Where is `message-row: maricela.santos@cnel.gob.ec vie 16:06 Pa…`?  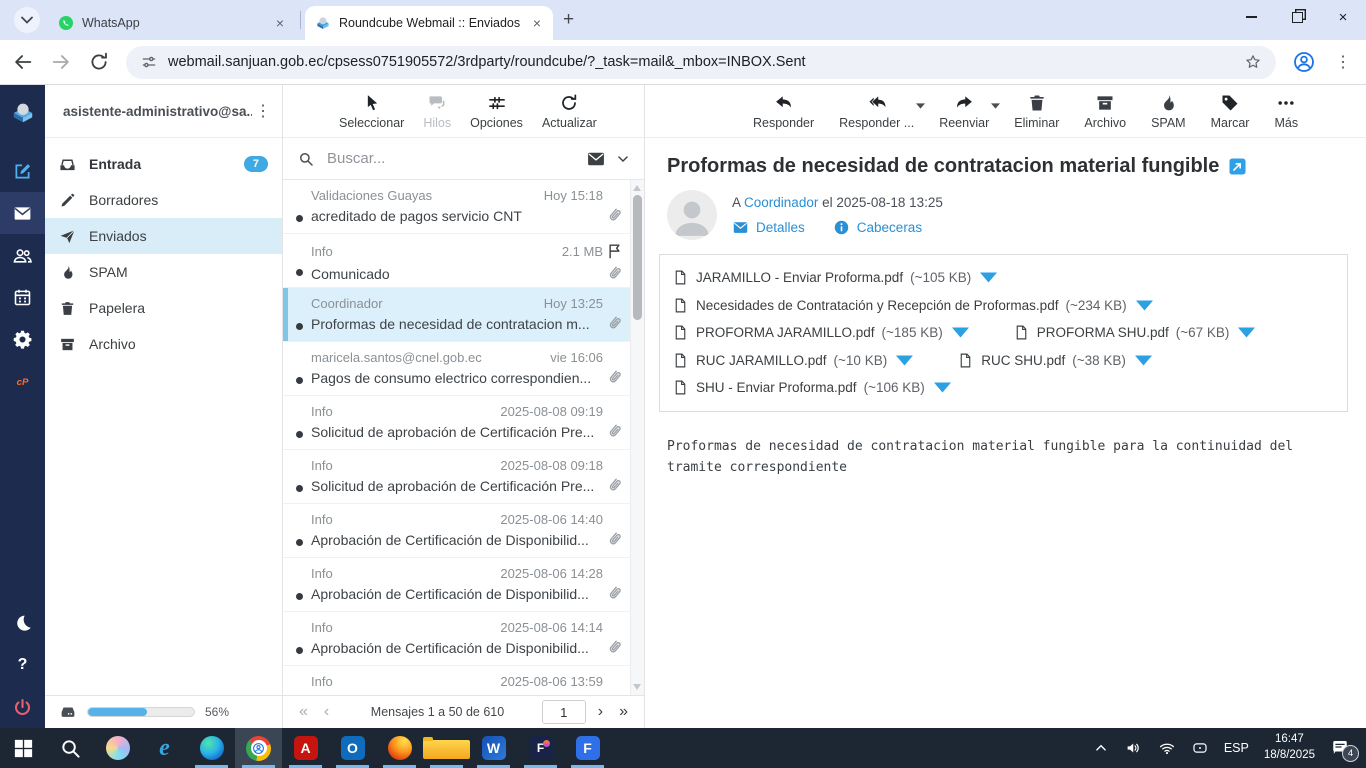 message-row: maricela.santos@cnel.gob.ec vie 16:06 Pa… is located at coordinates (457, 369).